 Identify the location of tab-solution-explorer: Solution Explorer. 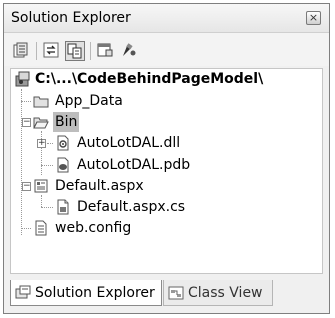
(86, 293).